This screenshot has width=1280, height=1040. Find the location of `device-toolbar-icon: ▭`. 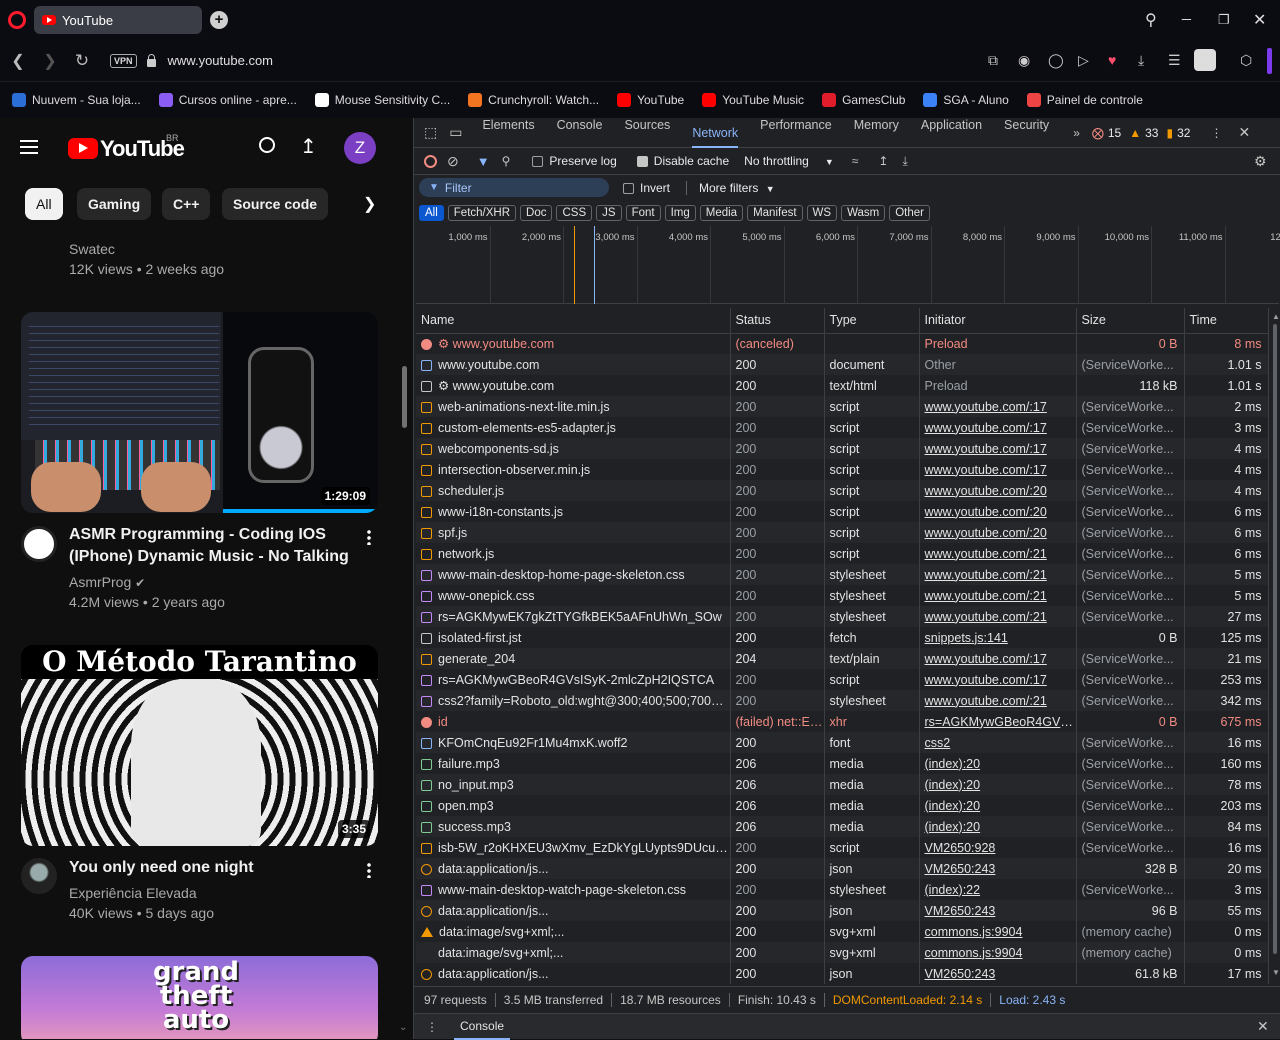

device-toolbar-icon: ▭ is located at coordinates (455, 132).